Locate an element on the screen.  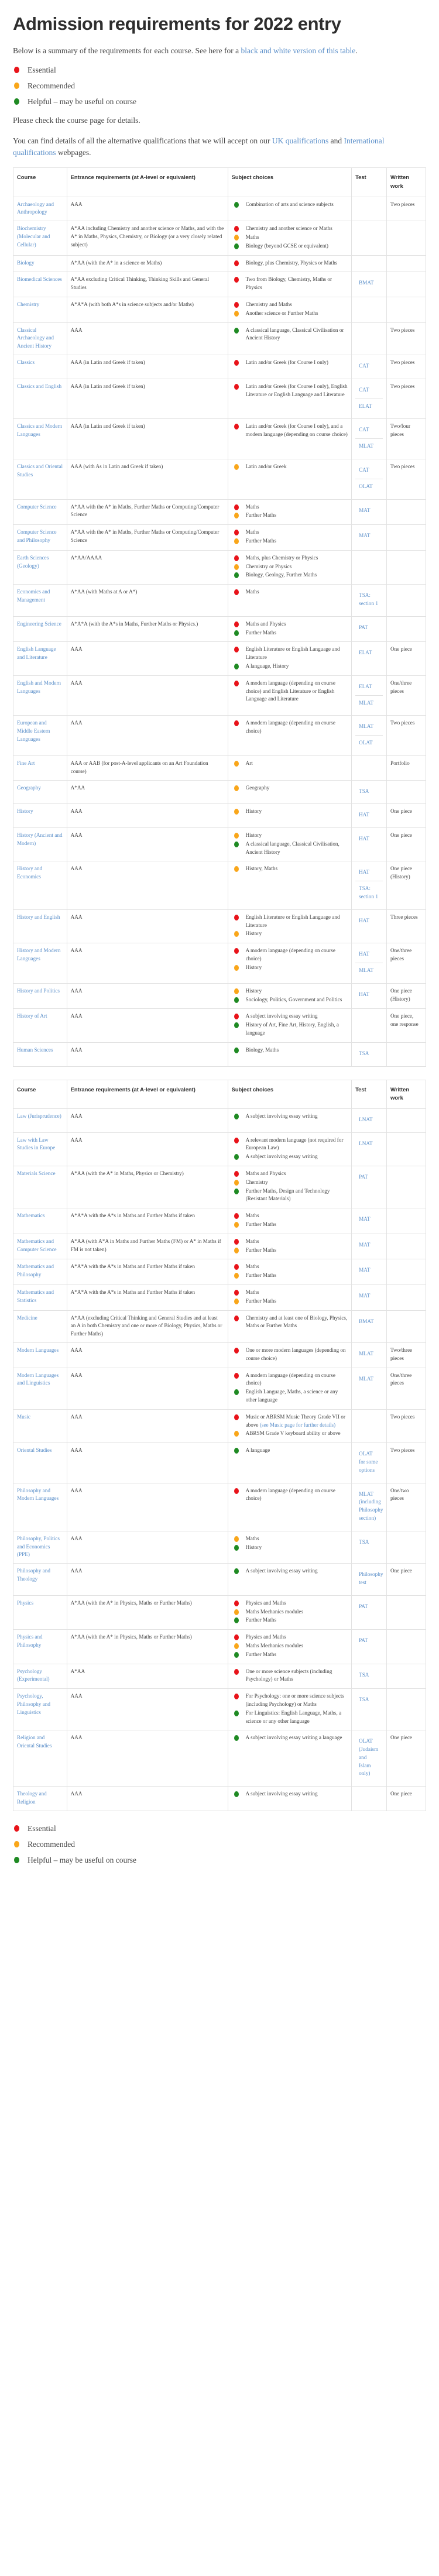
course-name-link: Biochemistry (Molecular and Cellular) is located at coordinates (40, 239).